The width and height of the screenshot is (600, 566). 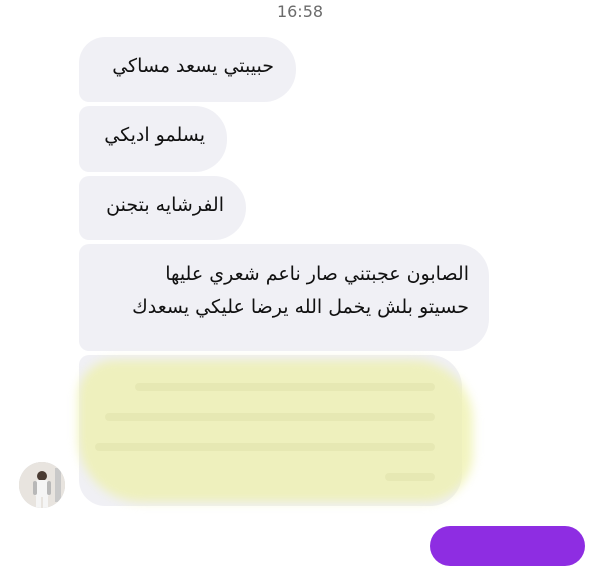 I want to click on incoming-message-bubble: الفرشايه بتجنن, so click(x=162, y=208).